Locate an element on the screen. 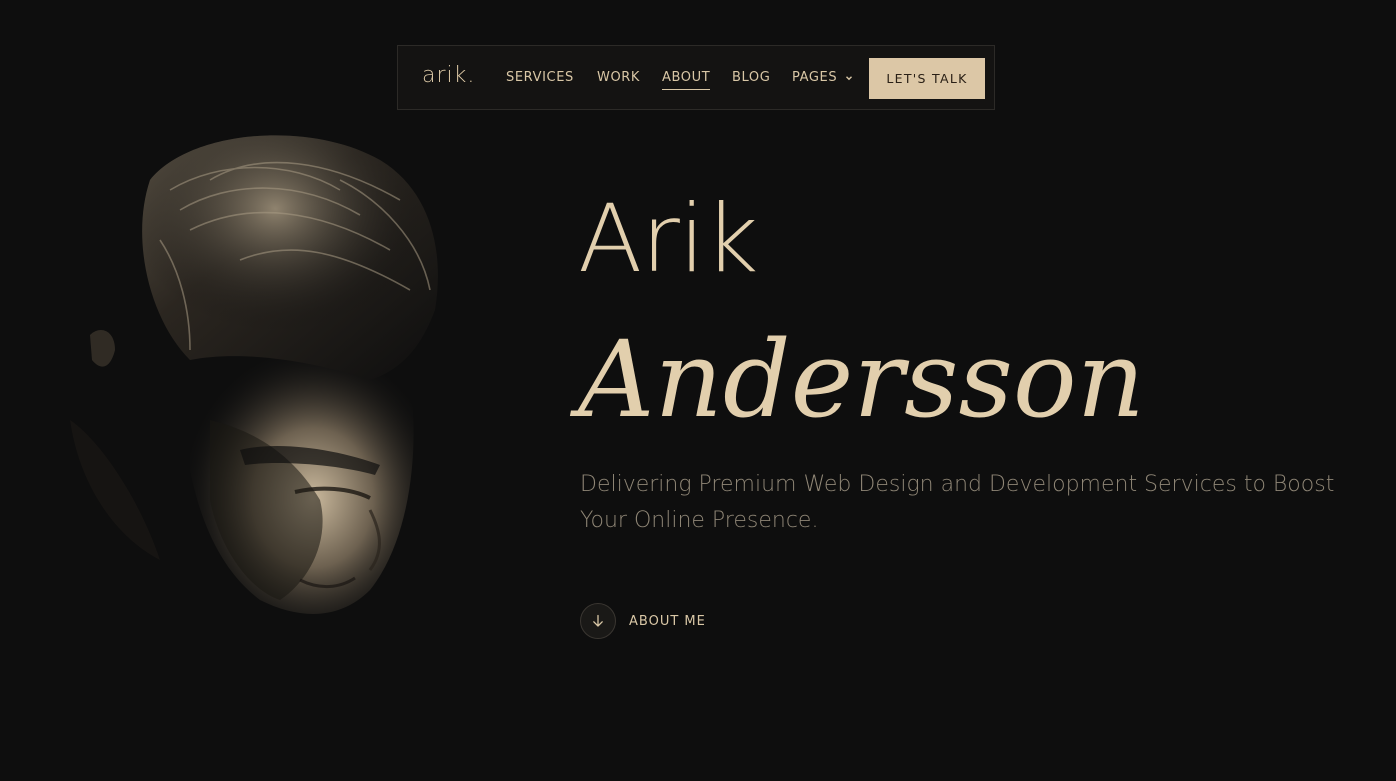 Image resolution: width=1396 pixels, height=781 pixels. nav-item-pages: PAGES is located at coordinates (822, 77).